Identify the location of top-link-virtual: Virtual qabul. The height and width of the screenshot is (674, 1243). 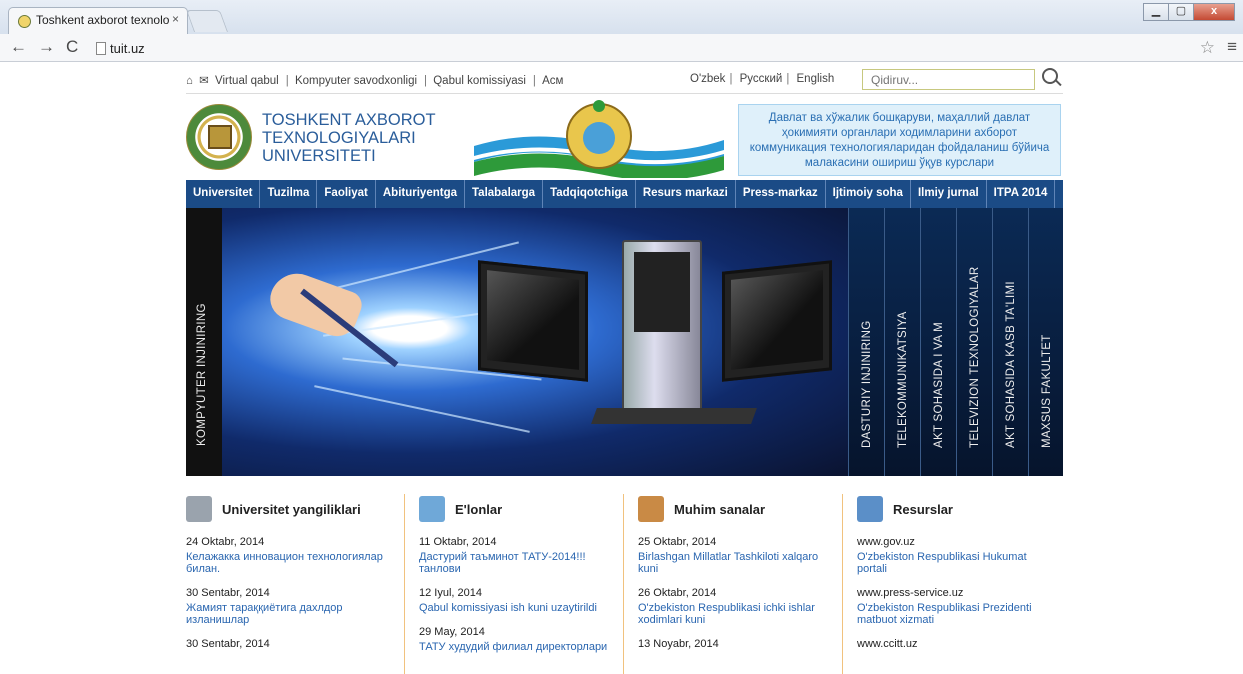
(247, 81).